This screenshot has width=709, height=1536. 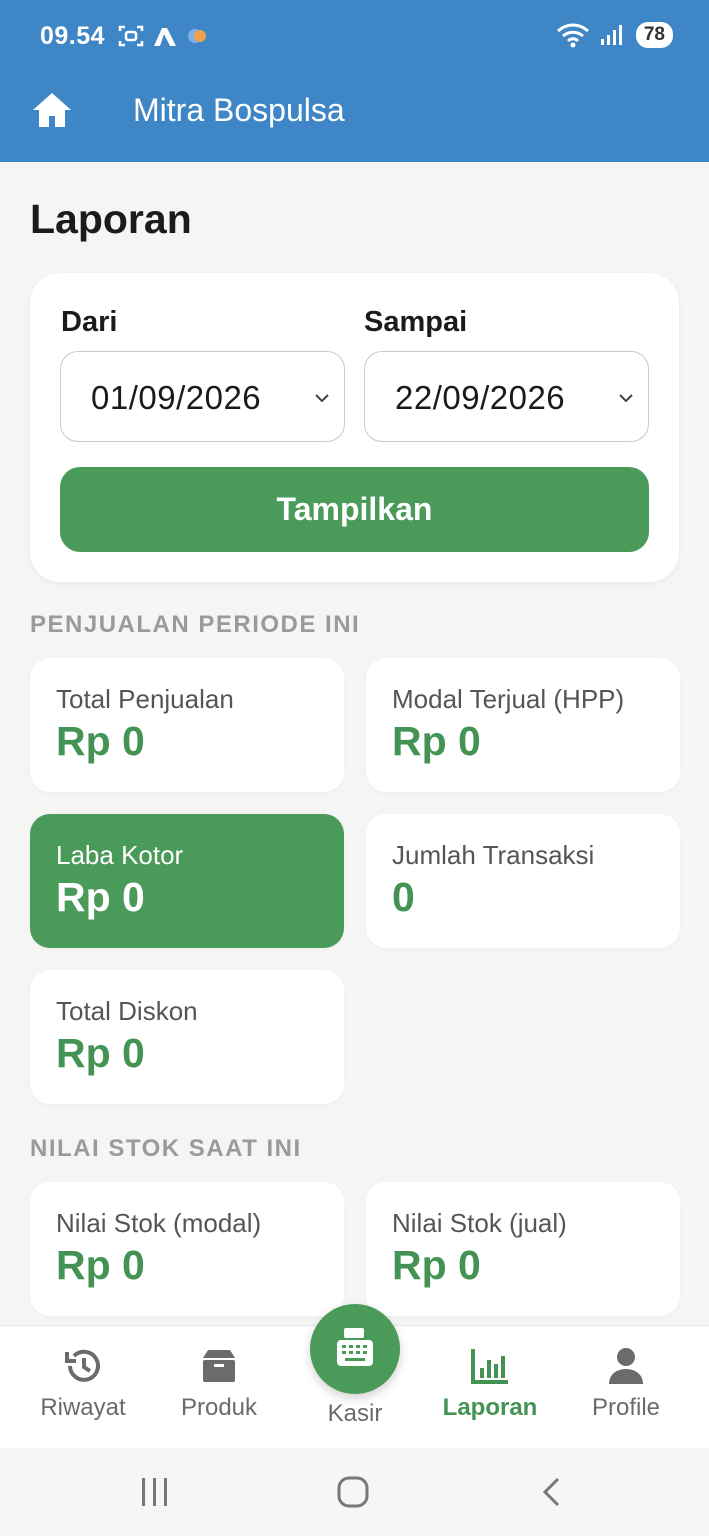 I want to click on screenshot-icon, so click(x=131, y=36).